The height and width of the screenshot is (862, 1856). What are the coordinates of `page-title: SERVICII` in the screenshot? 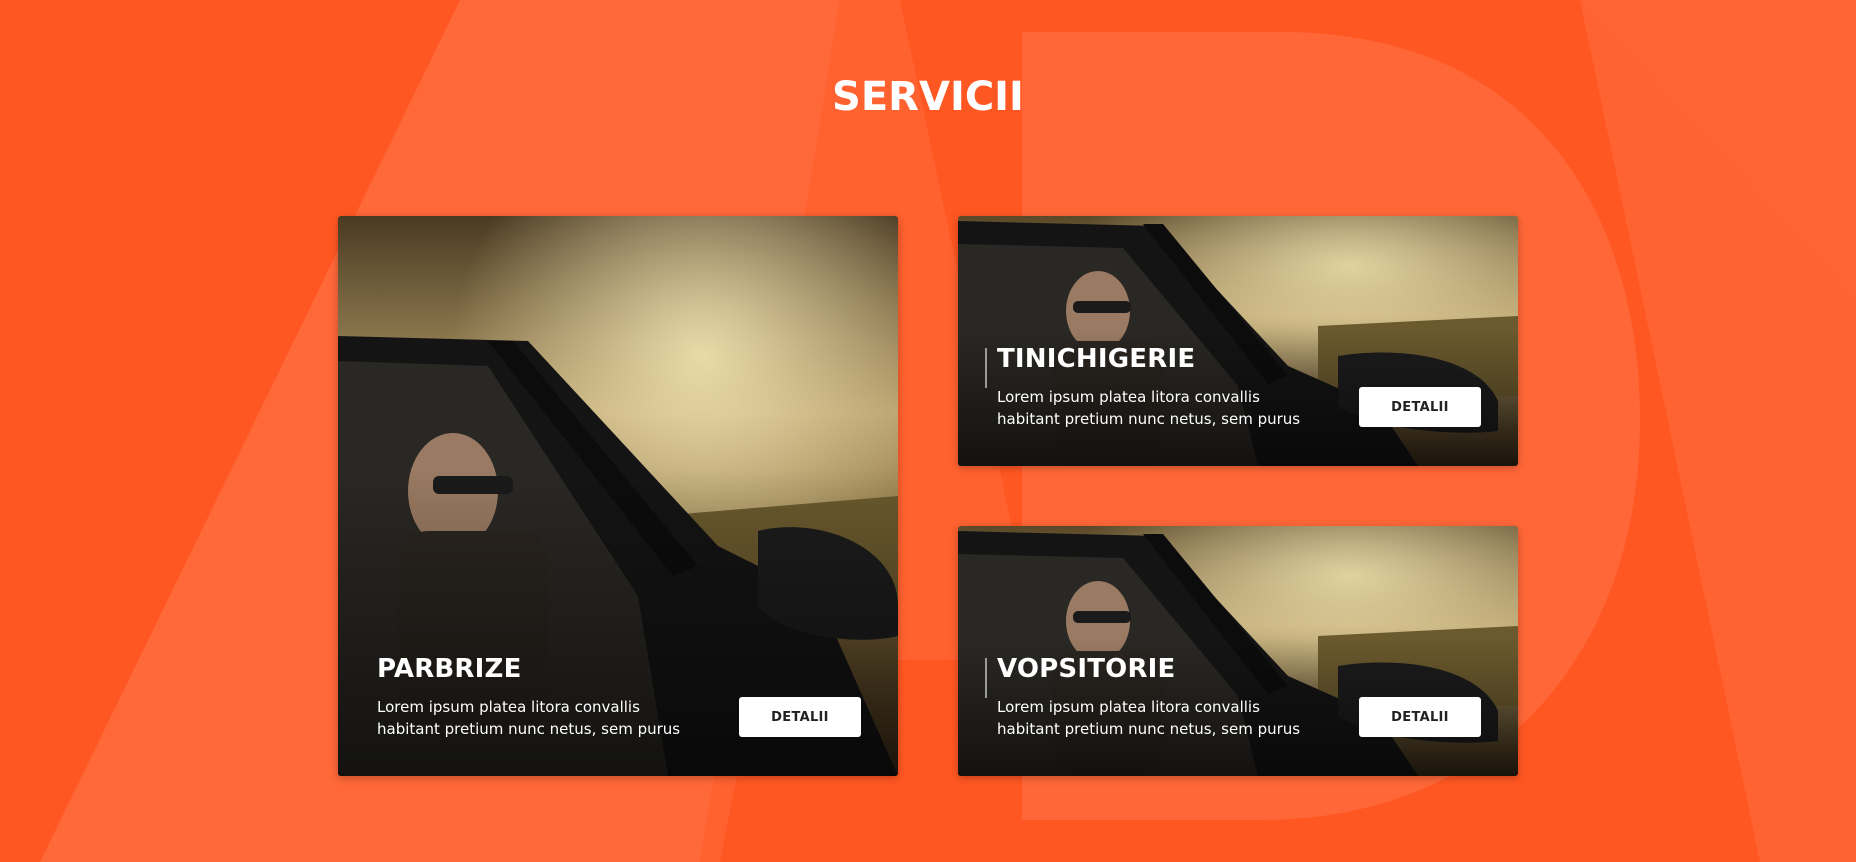 It's located at (928, 97).